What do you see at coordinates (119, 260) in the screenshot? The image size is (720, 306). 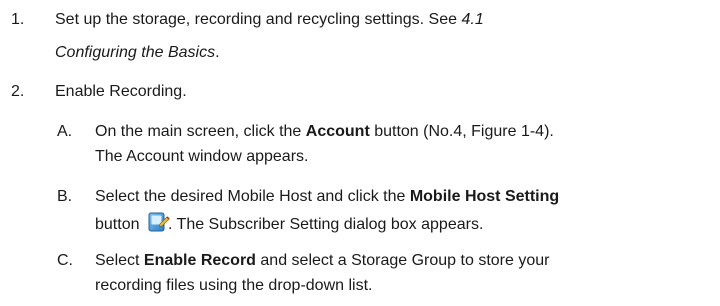 I see `substep-text-plain: Select` at bounding box center [119, 260].